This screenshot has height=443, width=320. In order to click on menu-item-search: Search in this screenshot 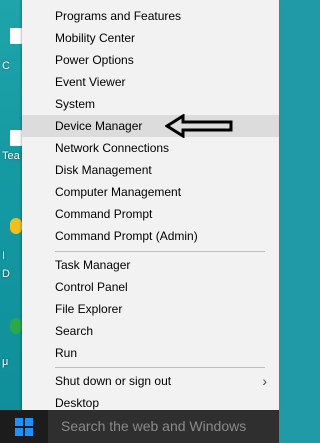, I will do `click(150, 331)`.